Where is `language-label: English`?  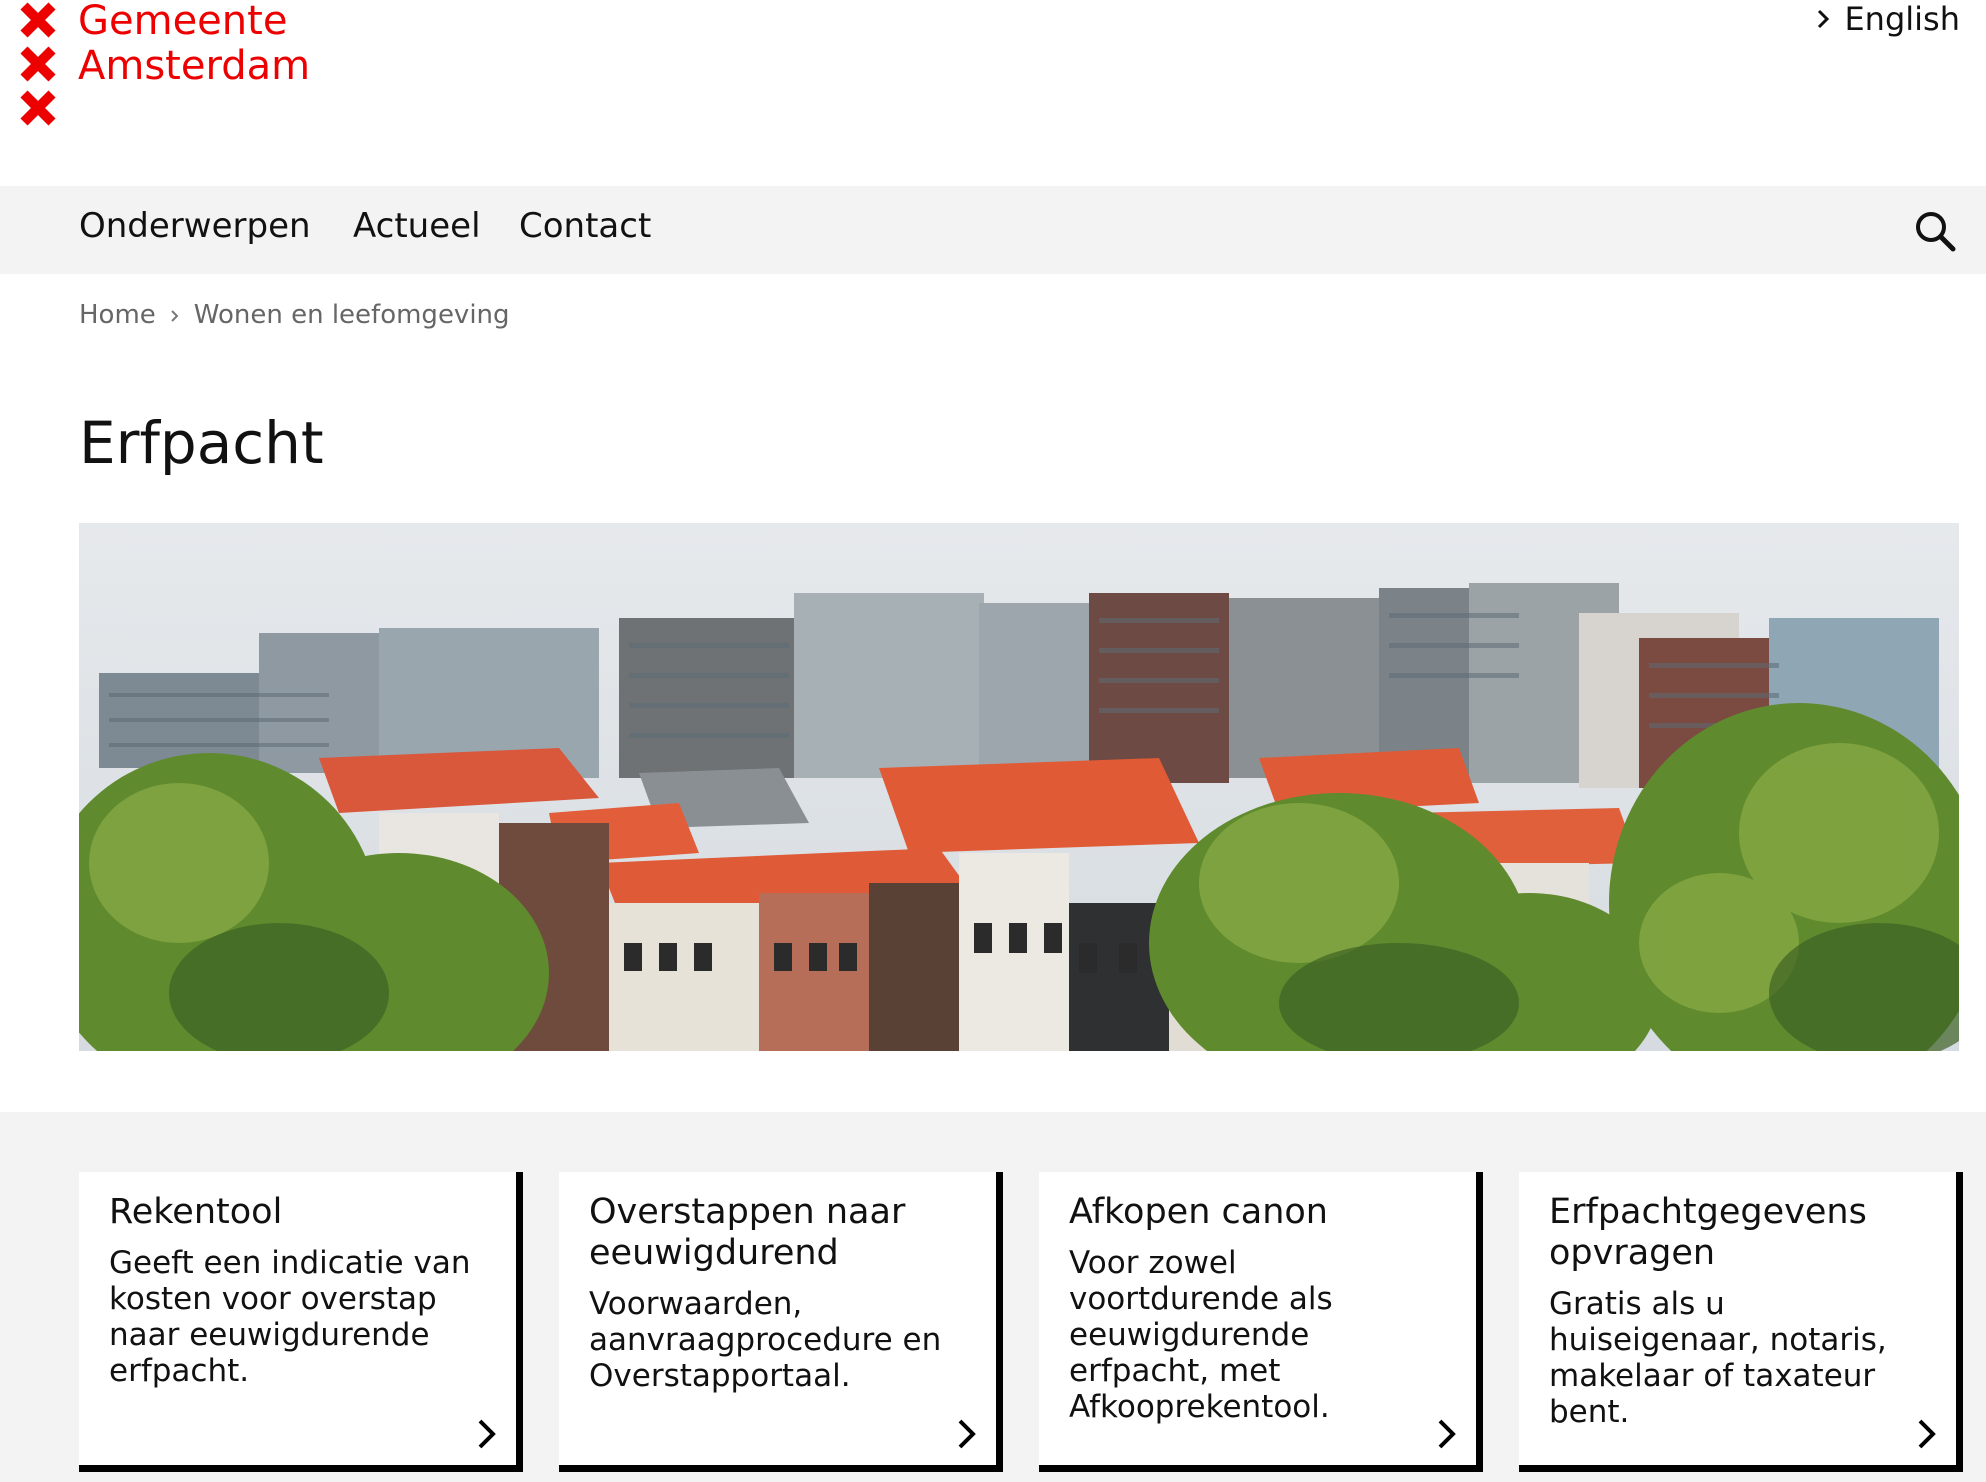 language-label: English is located at coordinates (1902, 19).